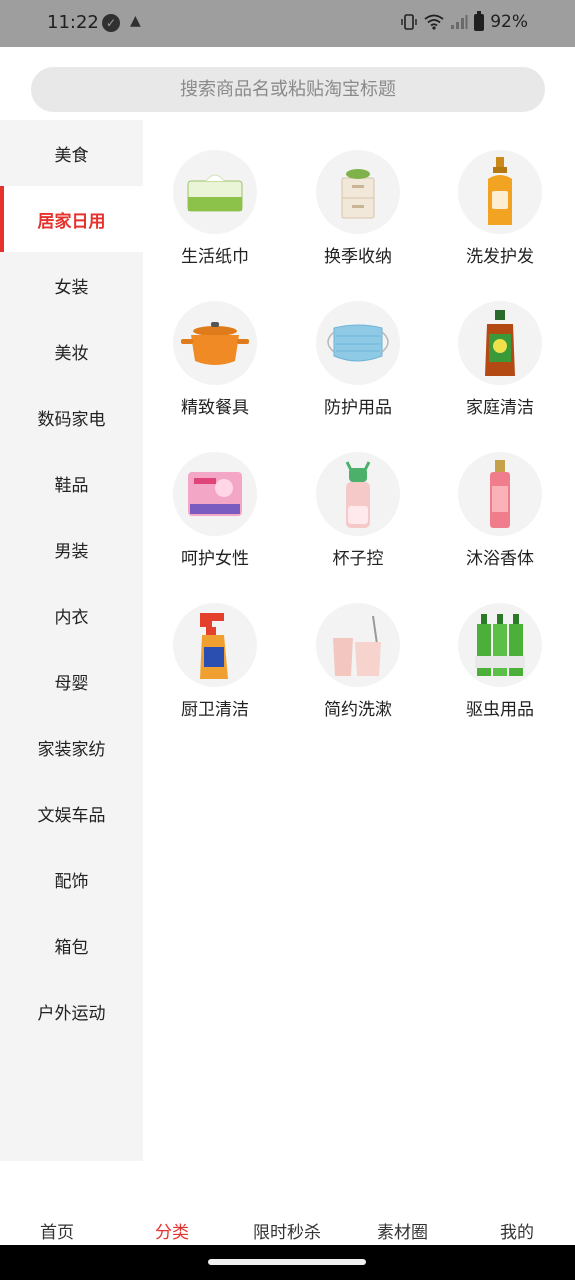 The height and width of the screenshot is (1280, 575). I want to click on category-label: 防护用品, so click(358, 408).